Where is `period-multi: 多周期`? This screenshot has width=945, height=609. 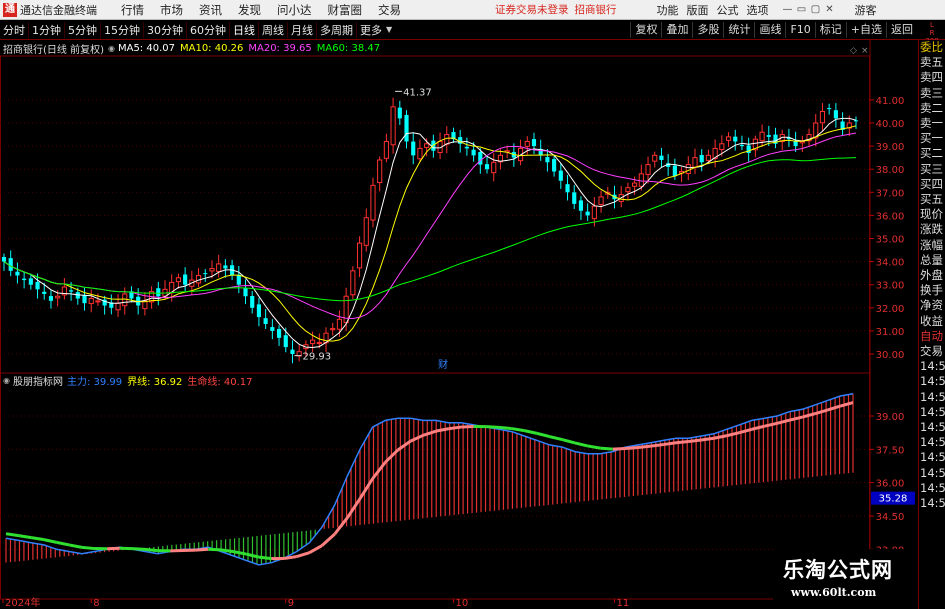
period-multi: 多周期 is located at coordinates (336, 29).